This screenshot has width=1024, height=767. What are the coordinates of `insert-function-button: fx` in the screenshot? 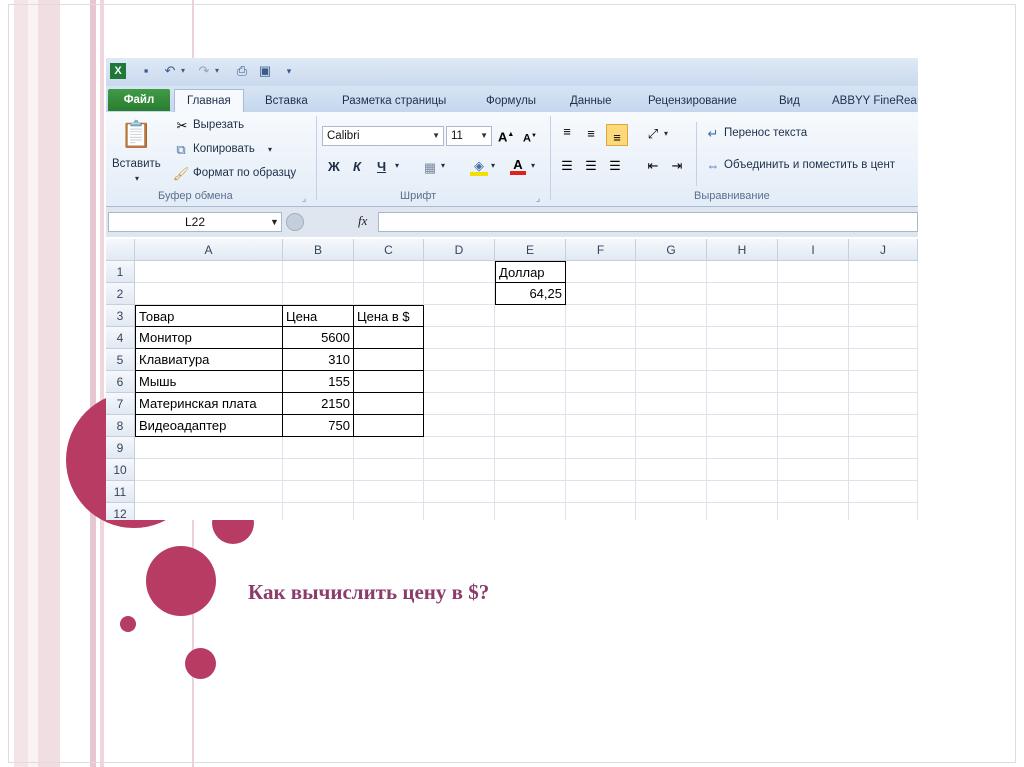 It's located at (362, 221).